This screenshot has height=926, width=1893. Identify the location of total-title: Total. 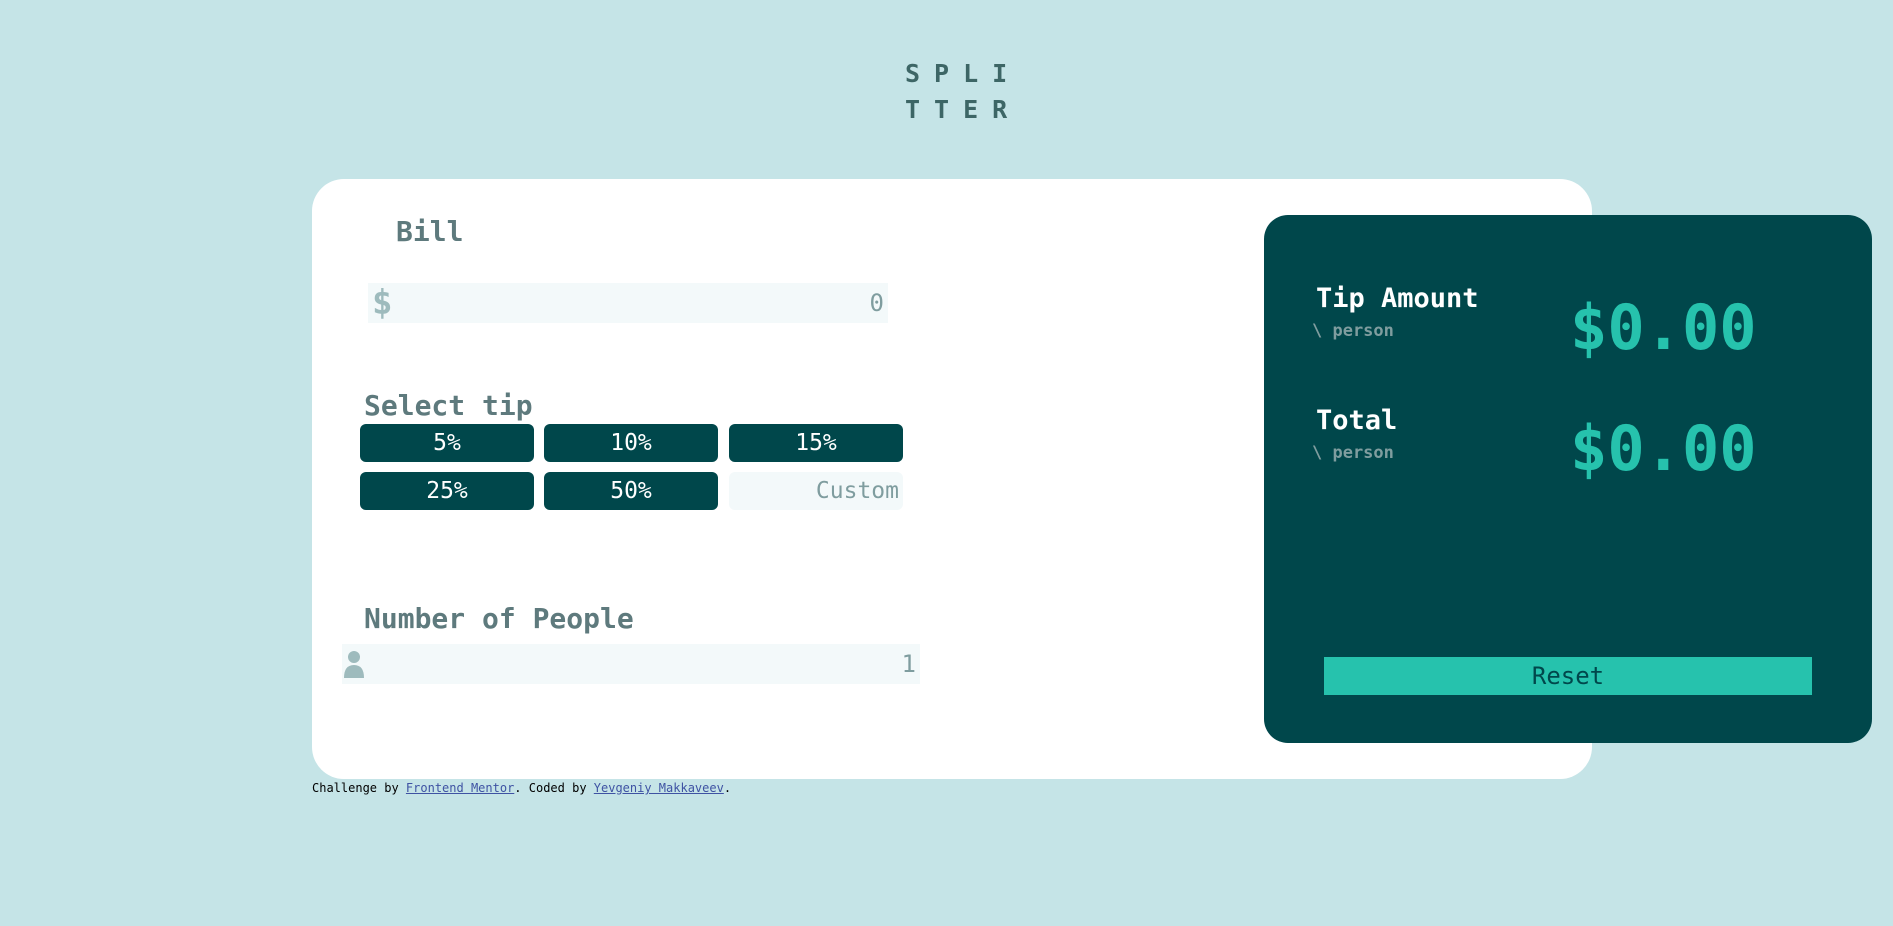
(1357, 420).